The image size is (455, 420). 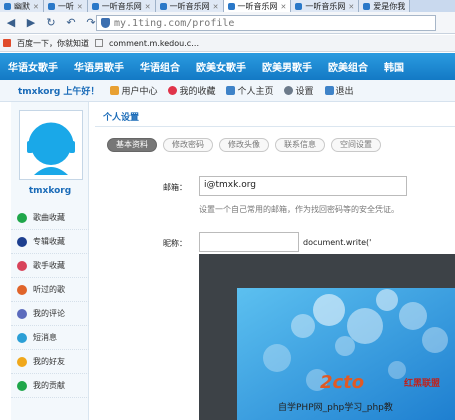 What do you see at coordinates (50, 338) in the screenshot?
I see `sidebar-item-messages: 短消息` at bounding box center [50, 338].